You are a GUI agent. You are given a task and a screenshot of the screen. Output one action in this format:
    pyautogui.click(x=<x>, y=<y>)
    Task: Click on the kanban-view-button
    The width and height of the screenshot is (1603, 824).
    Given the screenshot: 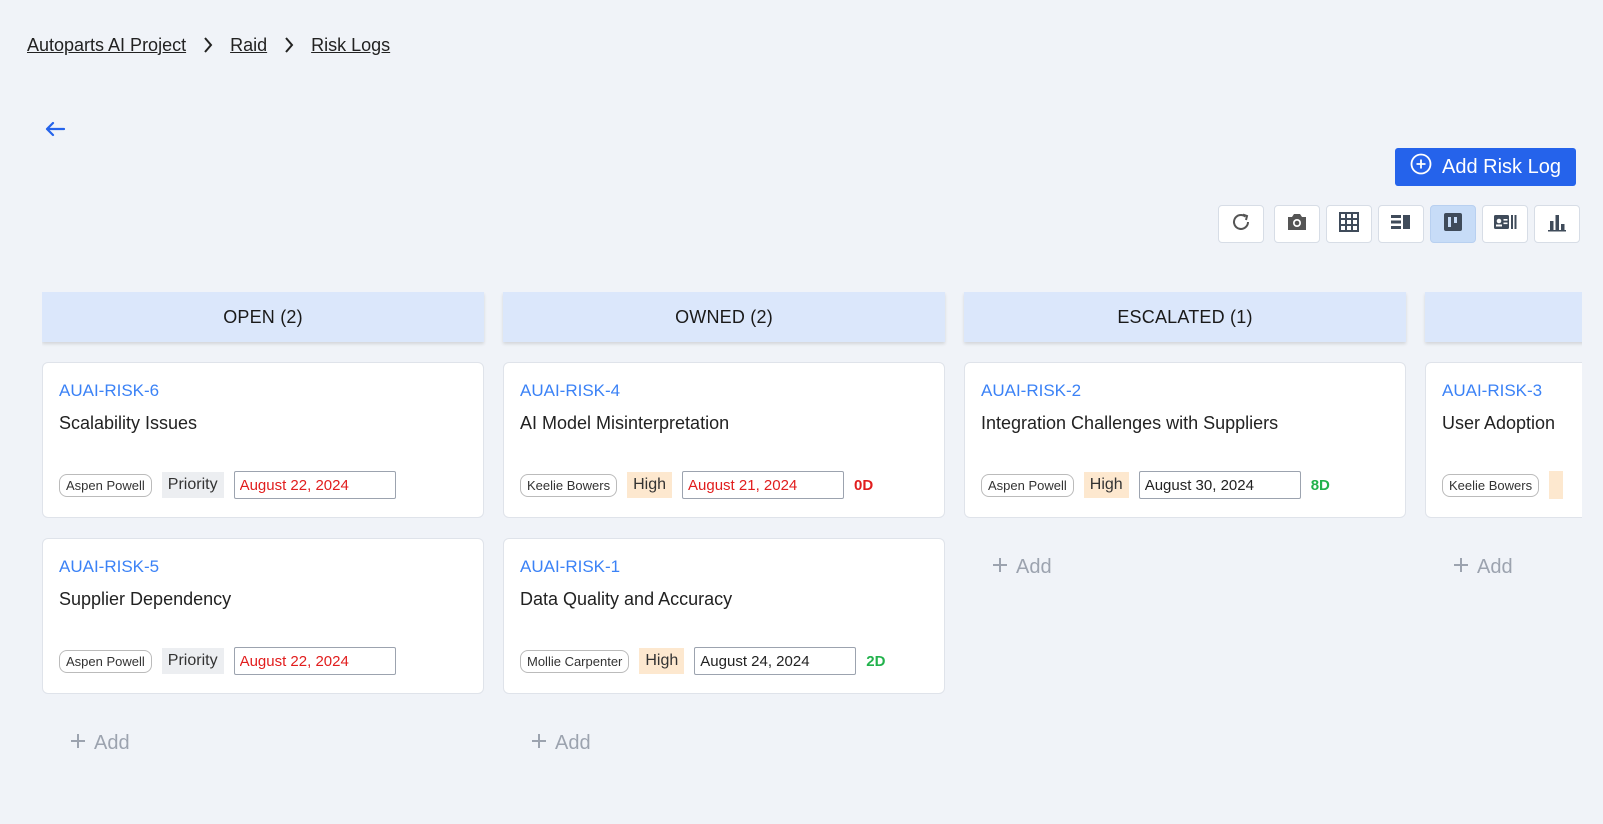 What is the action you would take?
    pyautogui.click(x=1453, y=224)
    